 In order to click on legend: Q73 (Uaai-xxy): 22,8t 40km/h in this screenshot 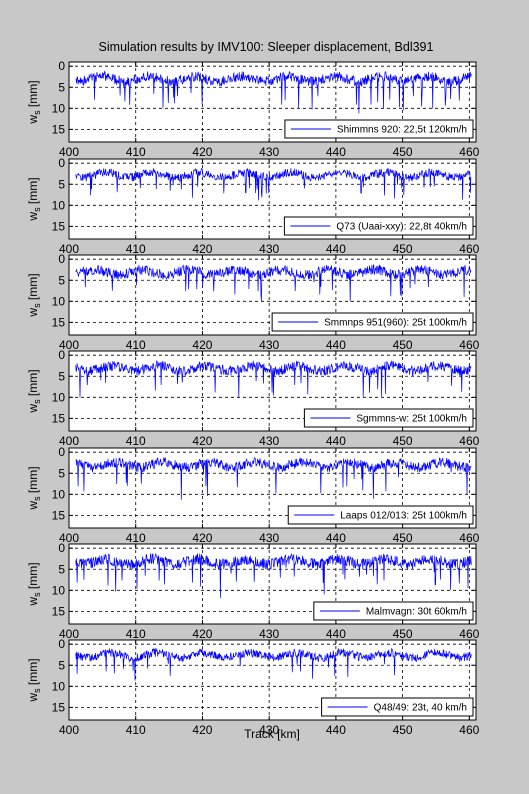, I will do `click(378, 226)`.